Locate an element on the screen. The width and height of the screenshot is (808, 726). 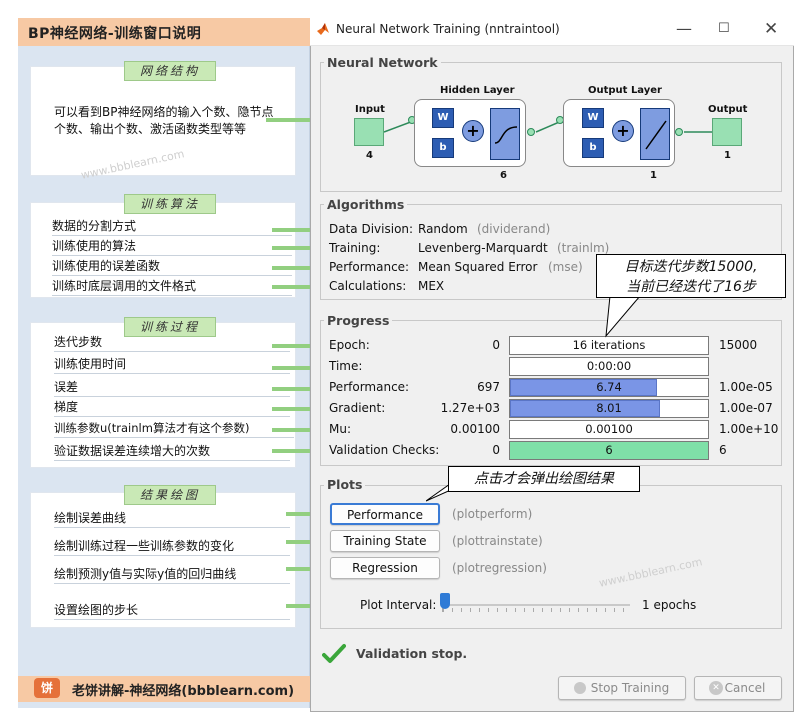
progress-end: 15000 is located at coordinates (738, 345).